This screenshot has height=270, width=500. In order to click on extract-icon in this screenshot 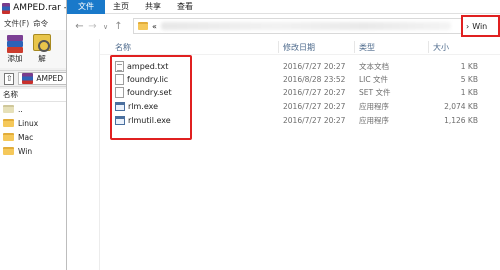, I will do `click(42, 43)`.